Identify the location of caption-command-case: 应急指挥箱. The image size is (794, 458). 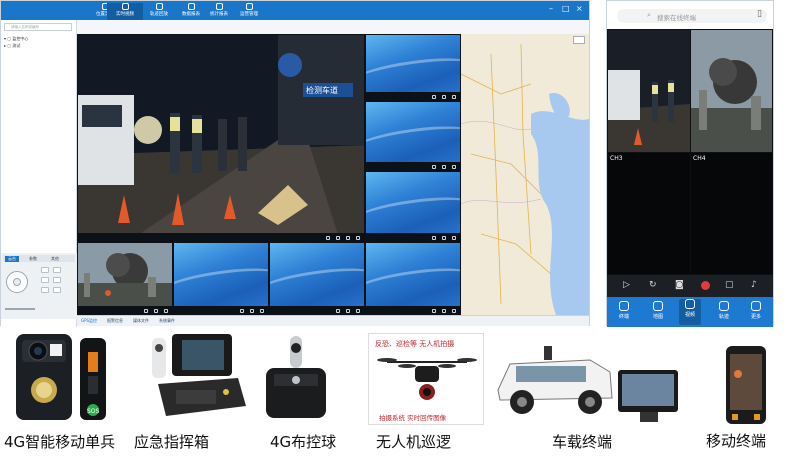
(172, 442).